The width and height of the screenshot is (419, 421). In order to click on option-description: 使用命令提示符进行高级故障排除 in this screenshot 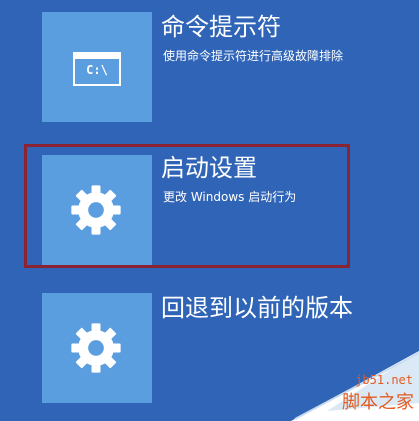, I will do `click(253, 56)`.